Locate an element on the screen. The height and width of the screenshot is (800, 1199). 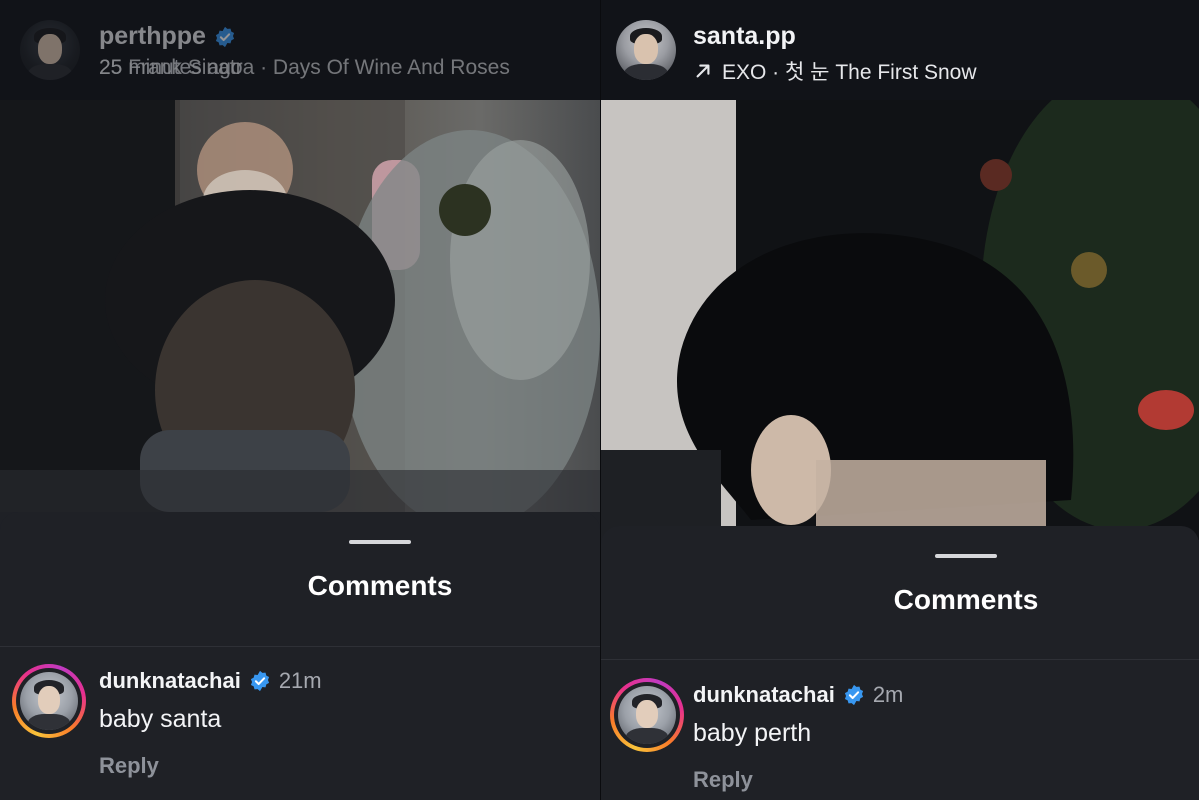
arrow-up-right-icon is located at coordinates (703, 71).